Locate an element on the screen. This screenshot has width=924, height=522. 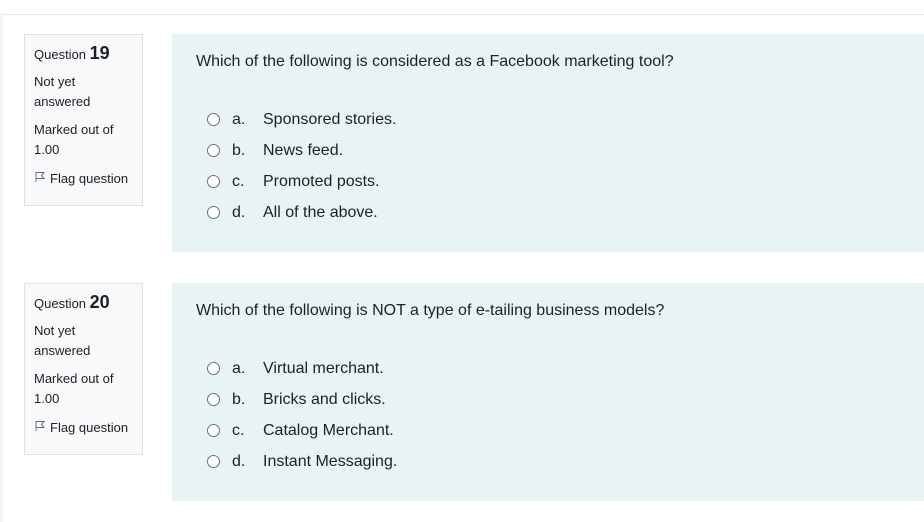
page-left-border is located at coordinates (1, 268).